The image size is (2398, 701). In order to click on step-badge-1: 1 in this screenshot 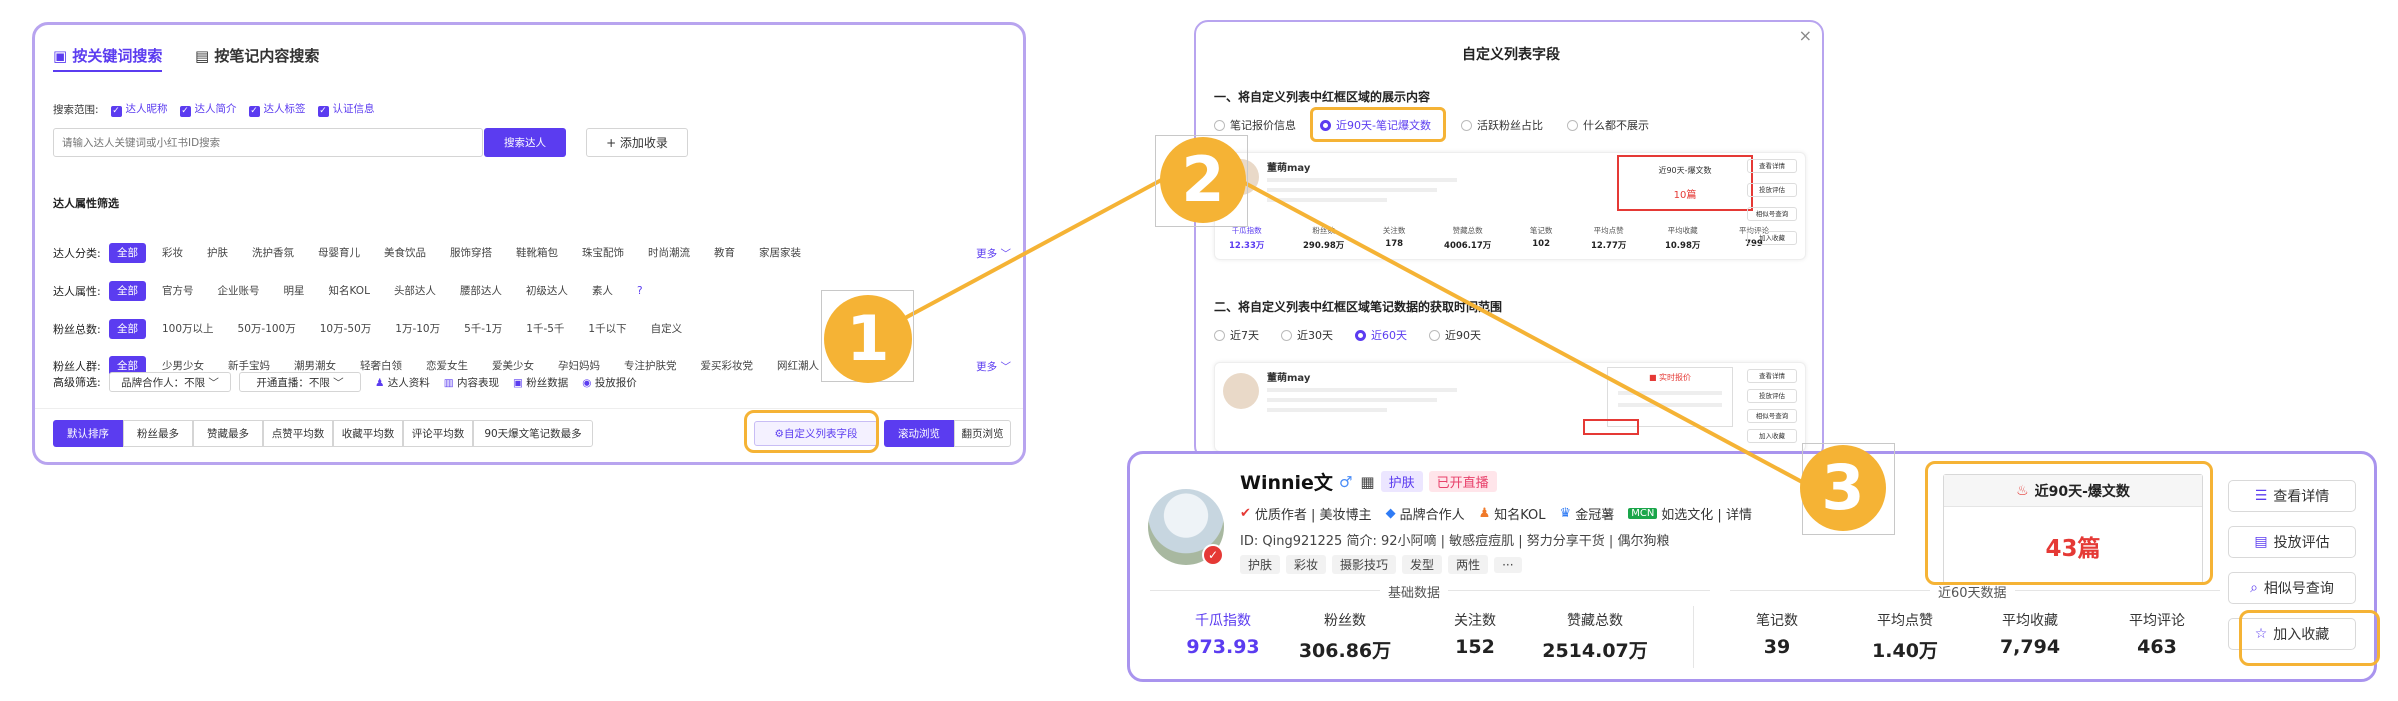, I will do `click(868, 339)`.